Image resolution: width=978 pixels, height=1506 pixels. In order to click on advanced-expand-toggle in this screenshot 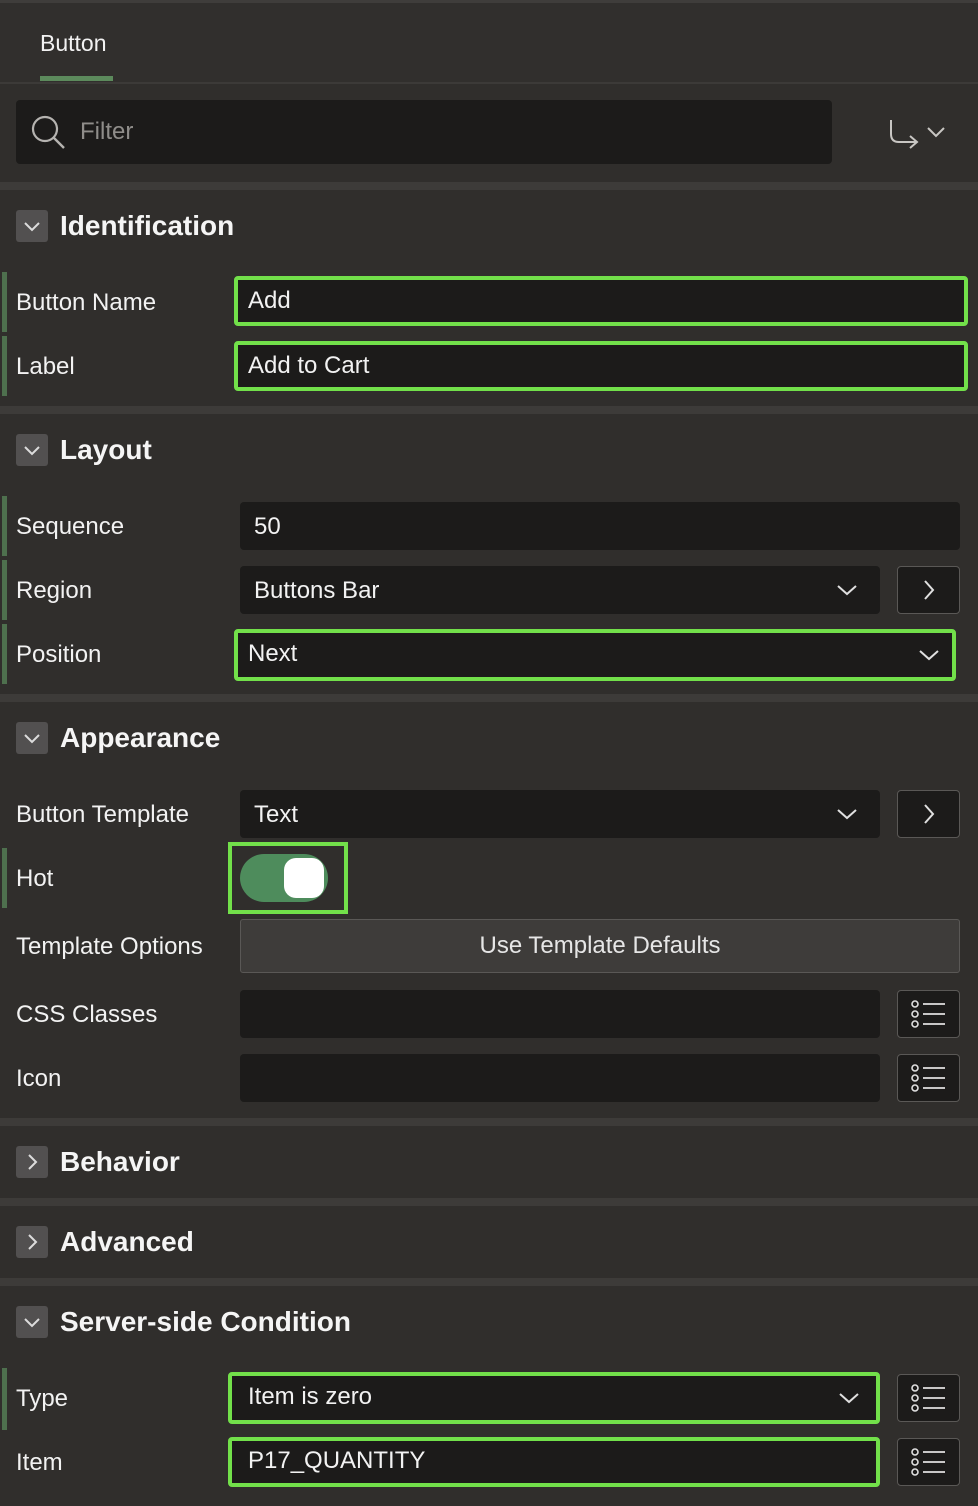, I will do `click(32, 1242)`.